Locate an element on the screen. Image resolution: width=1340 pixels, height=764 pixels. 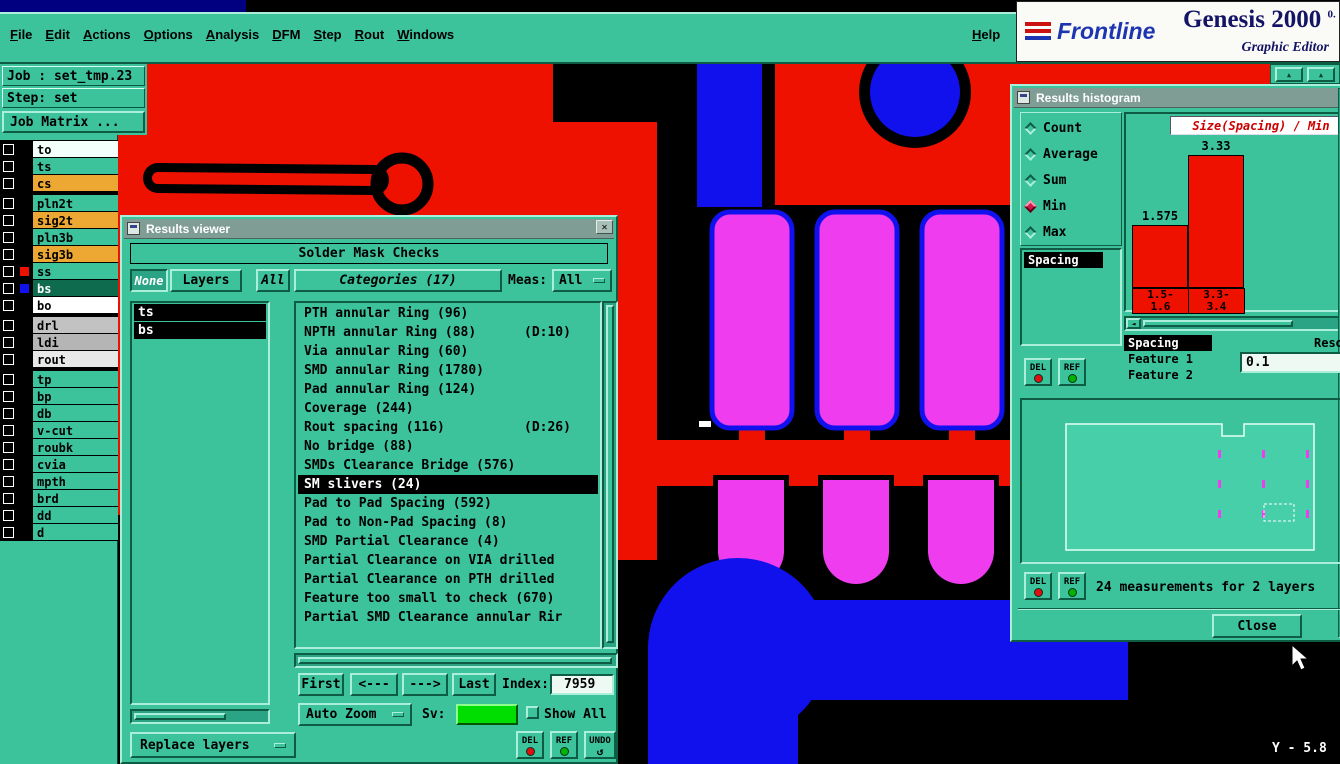
categories-horizontal-scrollbar is located at coordinates (456, 660).